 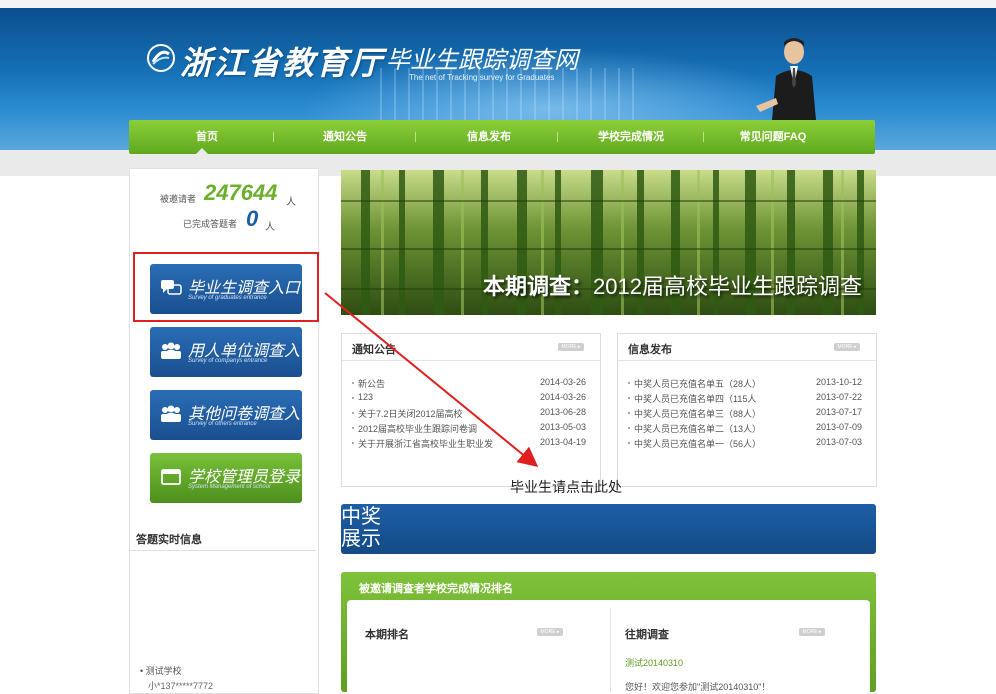 I want to click on employer-survey-button: 用人单位调查入口 Survey of companys entrance, so click(x=233, y=352).